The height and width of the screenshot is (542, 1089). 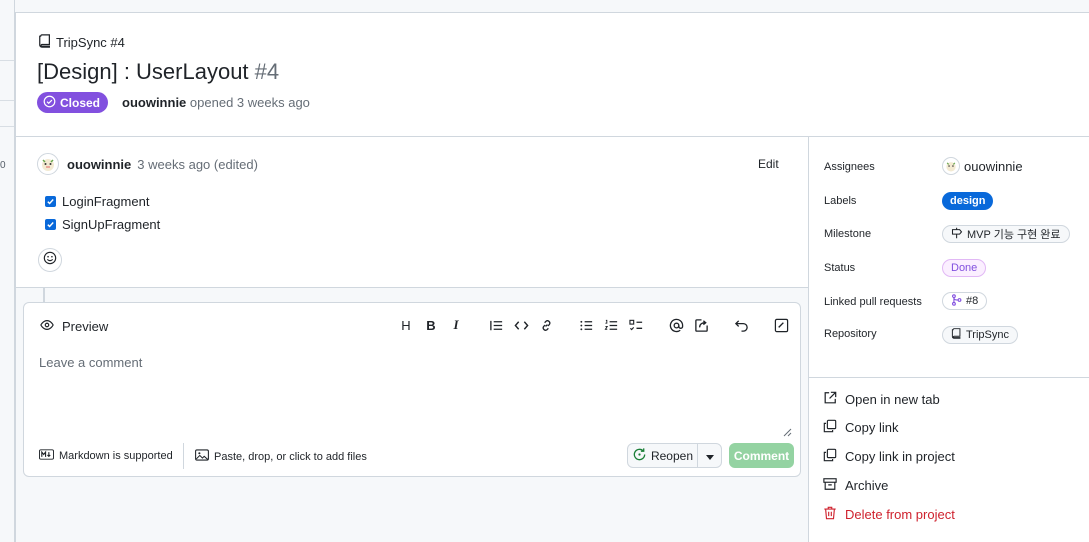 I want to click on linked-pr-pill: #8, so click(x=965, y=301).